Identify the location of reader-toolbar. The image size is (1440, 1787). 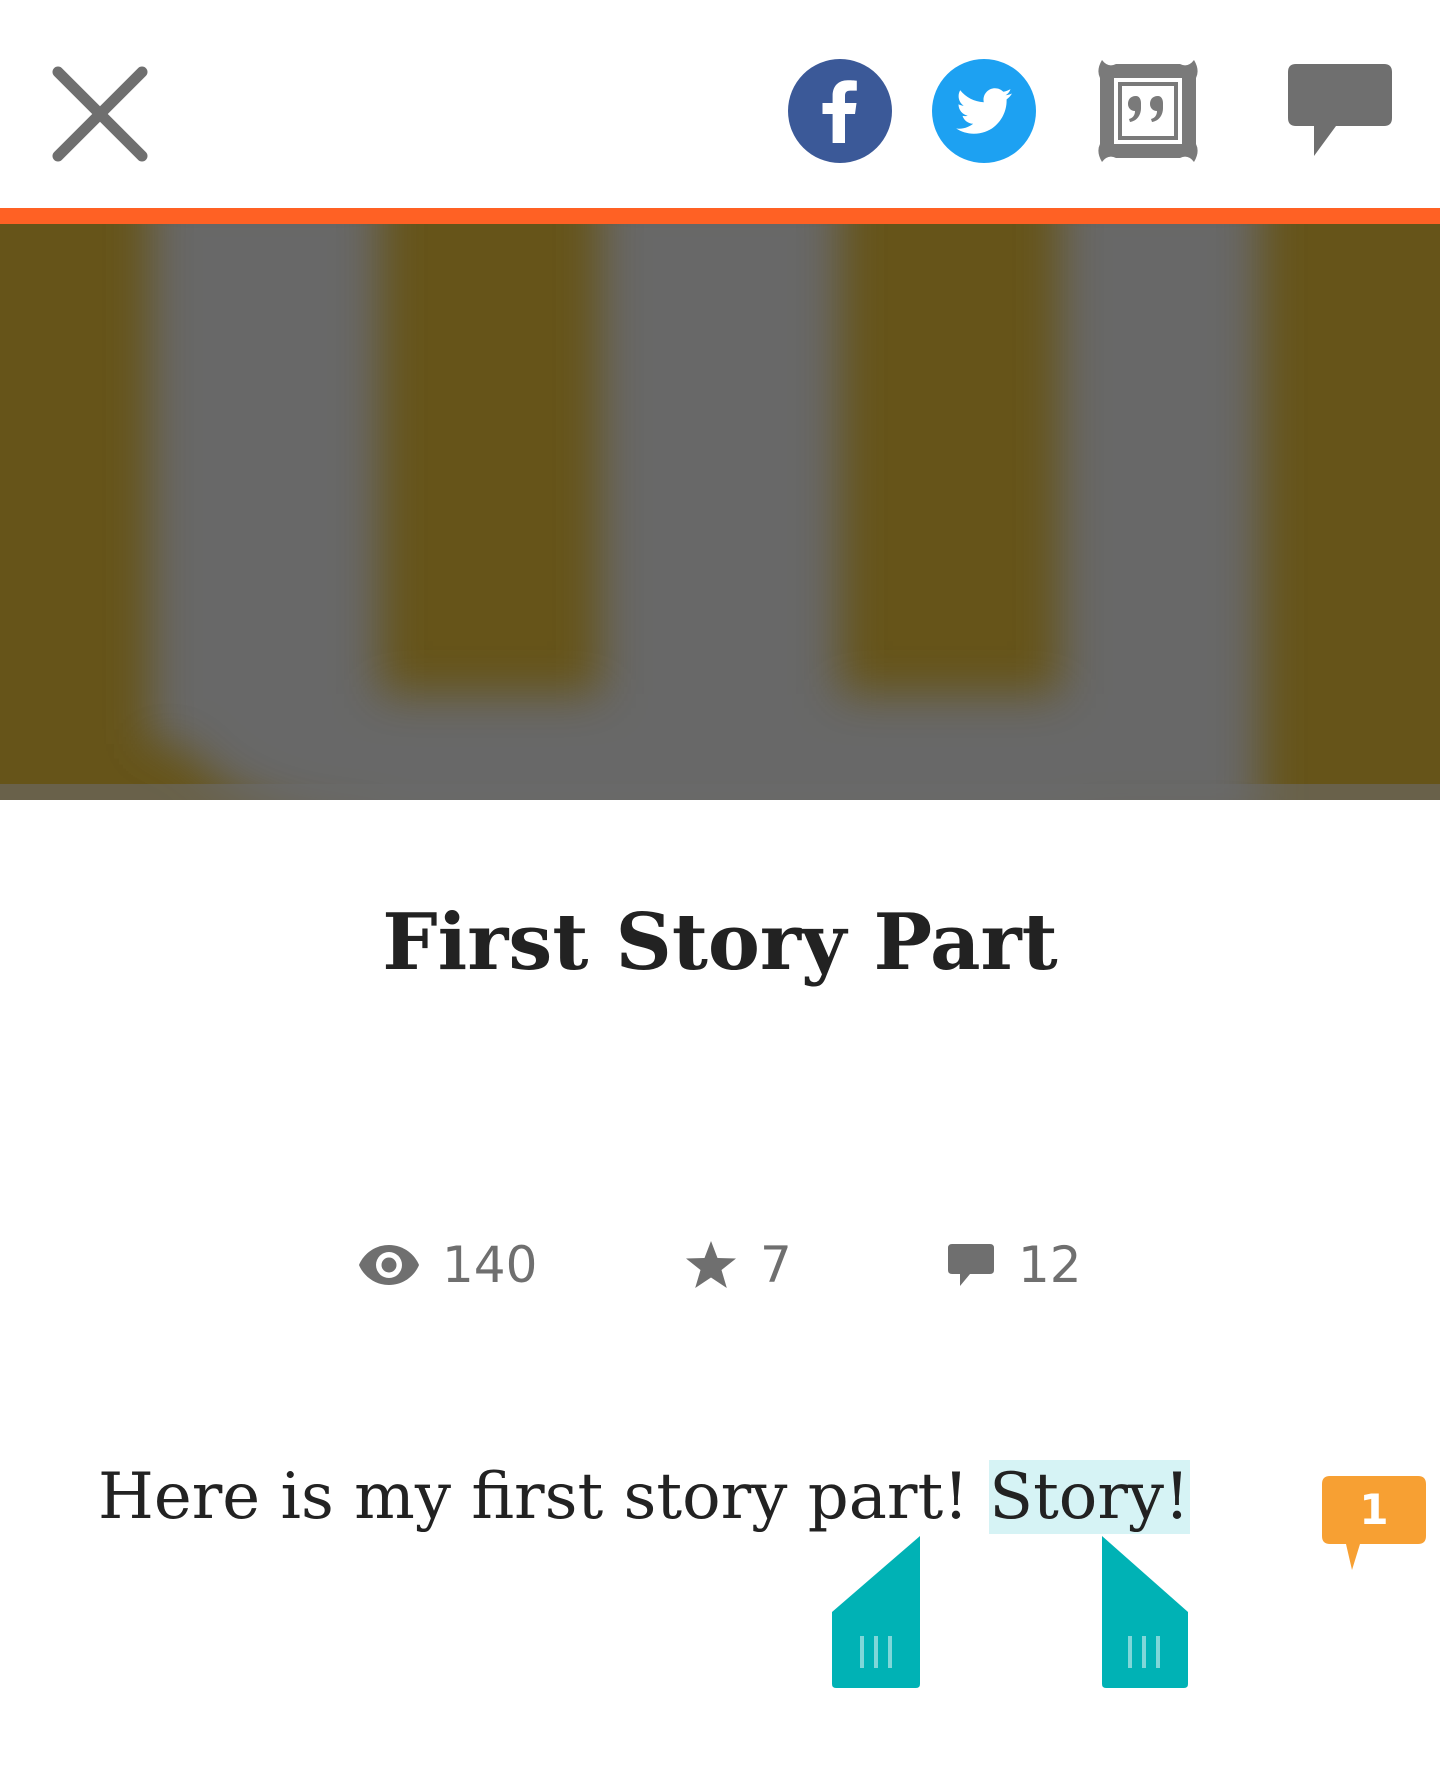
(720, 104).